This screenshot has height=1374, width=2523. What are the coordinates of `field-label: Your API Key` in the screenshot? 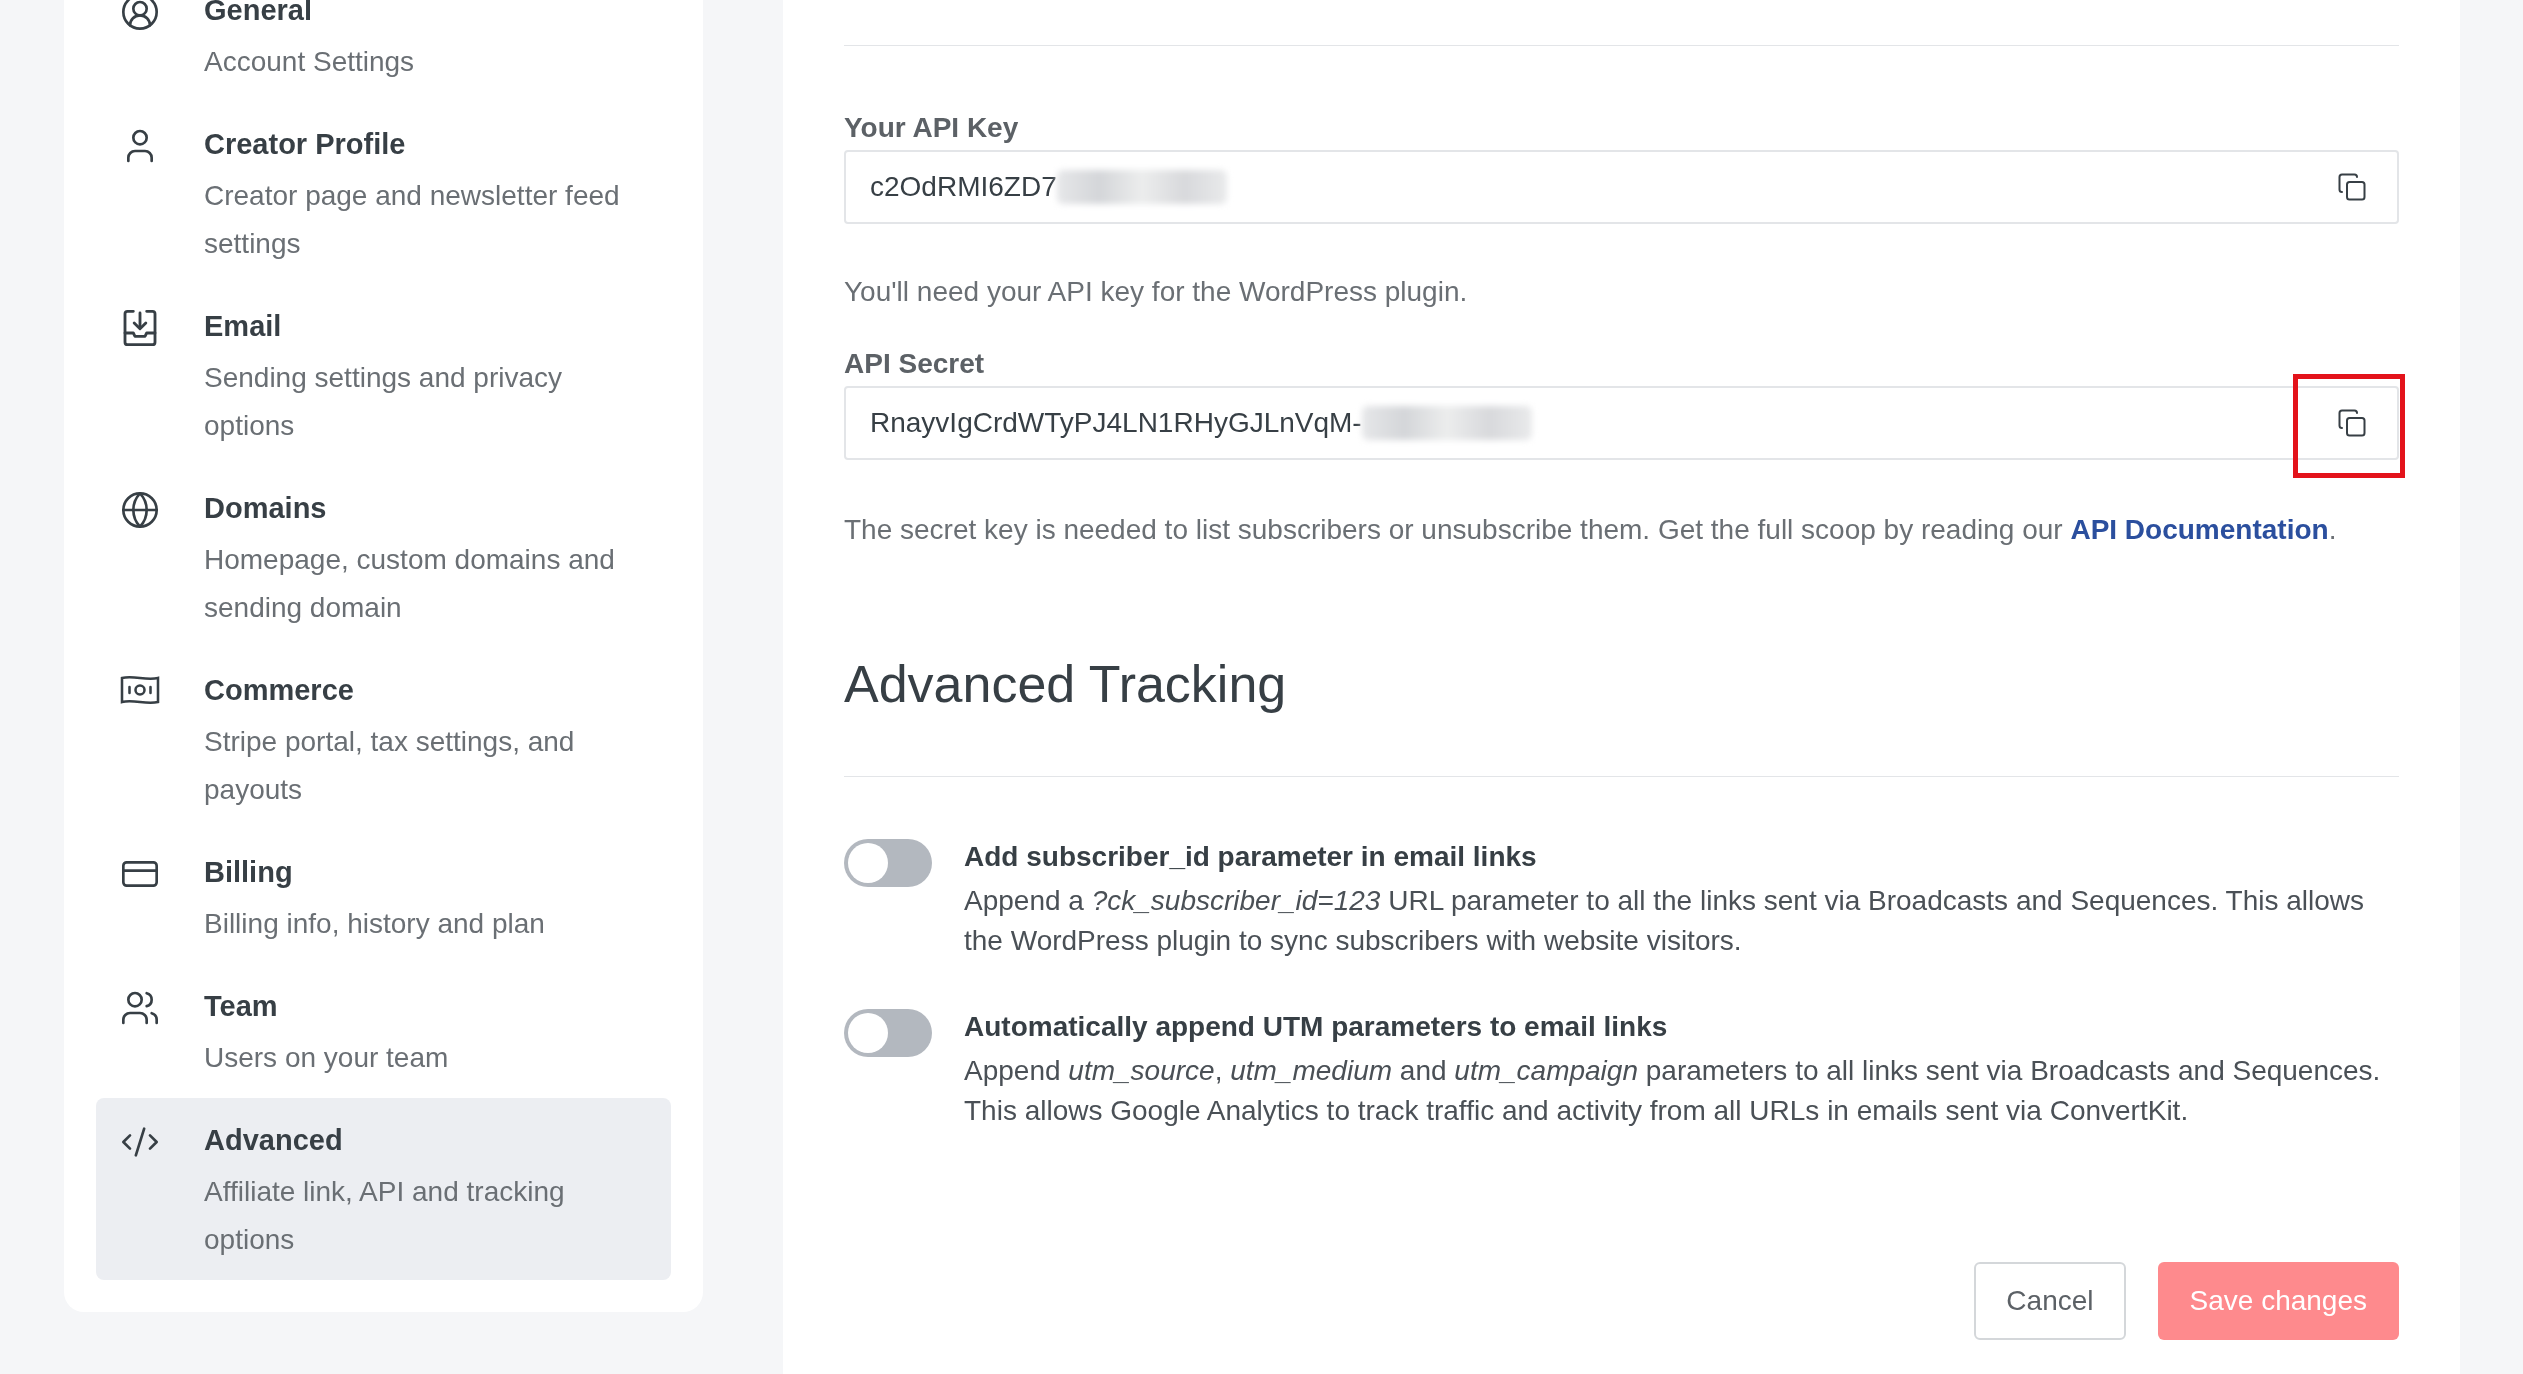 It's located at (932, 128).